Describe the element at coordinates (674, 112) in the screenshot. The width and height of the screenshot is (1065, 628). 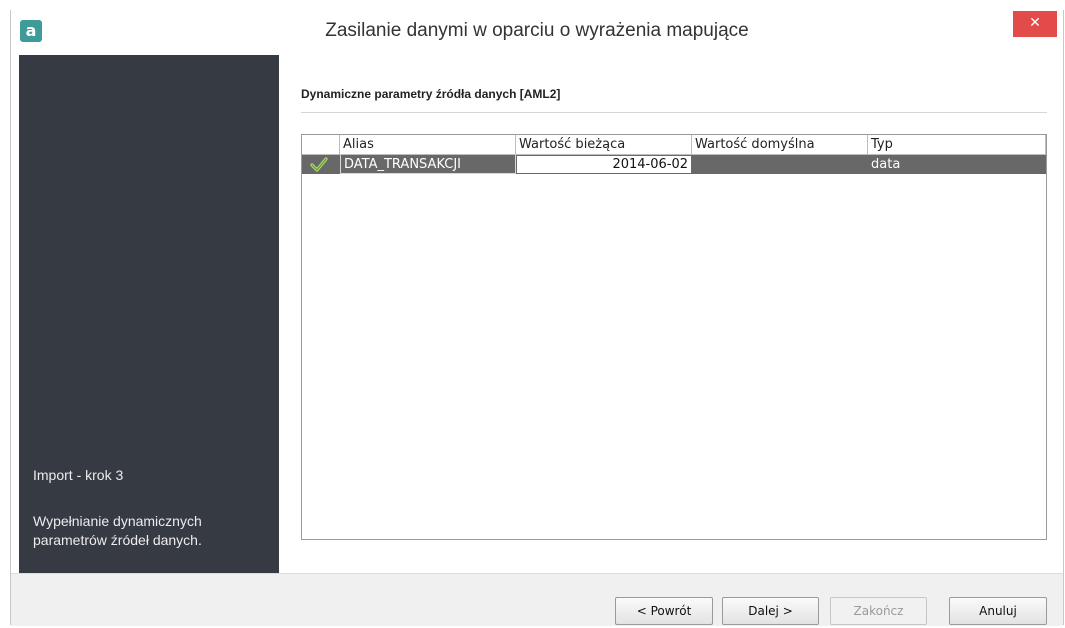
I see `divider` at that location.